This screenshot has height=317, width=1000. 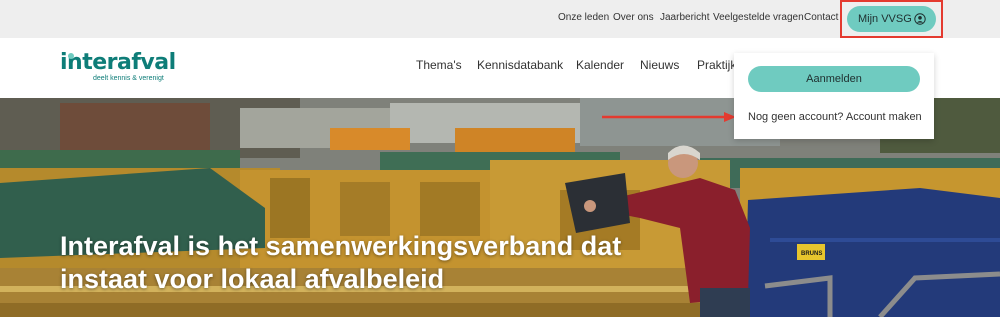 I want to click on logo-wordmark: interafval, so click(x=118, y=62).